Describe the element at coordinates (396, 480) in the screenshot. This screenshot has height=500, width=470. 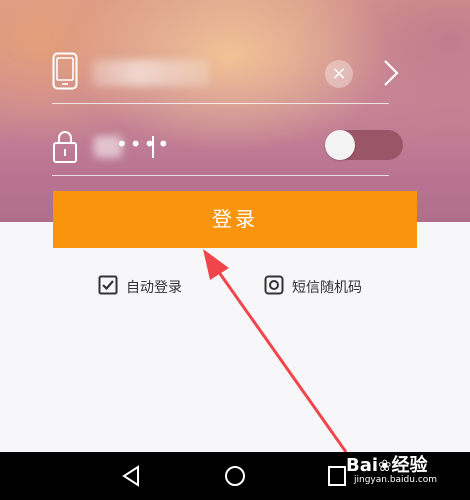
I see `watermark-site: jingyan.baidu.com` at that location.